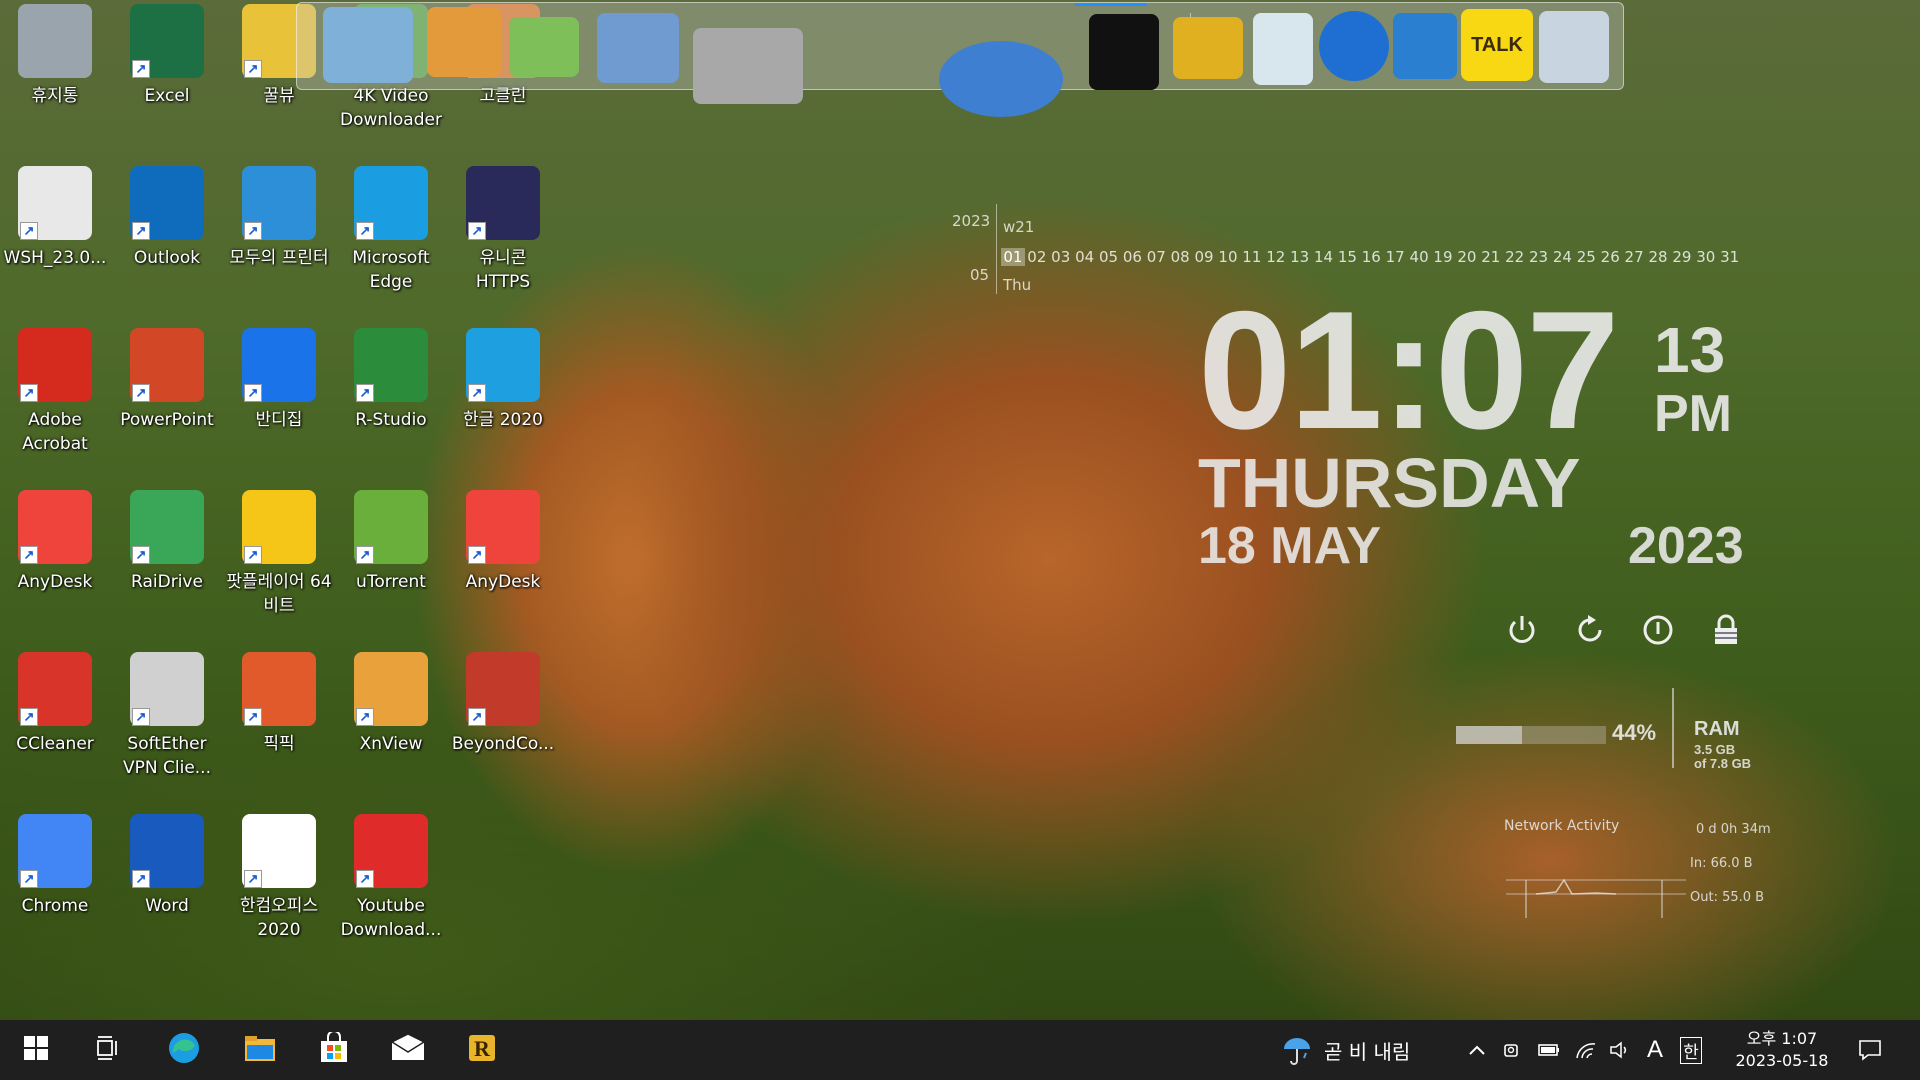 Image resolution: width=1920 pixels, height=1080 pixels. What do you see at coordinates (1634, 732) in the screenshot?
I see `ram-percent: 44%` at bounding box center [1634, 732].